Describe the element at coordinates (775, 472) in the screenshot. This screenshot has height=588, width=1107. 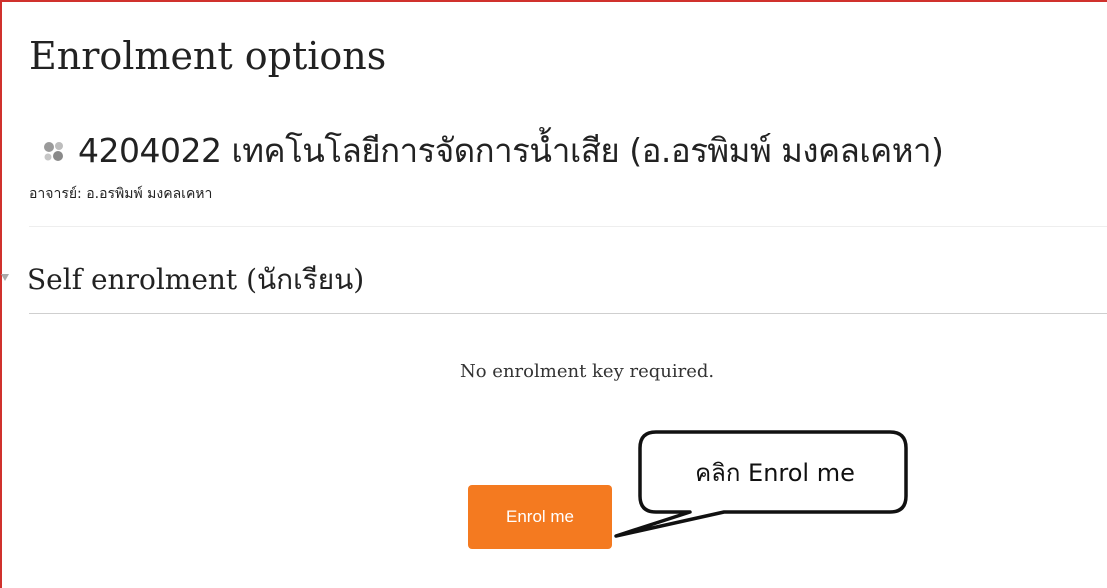
I see `callout-text: คลิก Enrol me` at that location.